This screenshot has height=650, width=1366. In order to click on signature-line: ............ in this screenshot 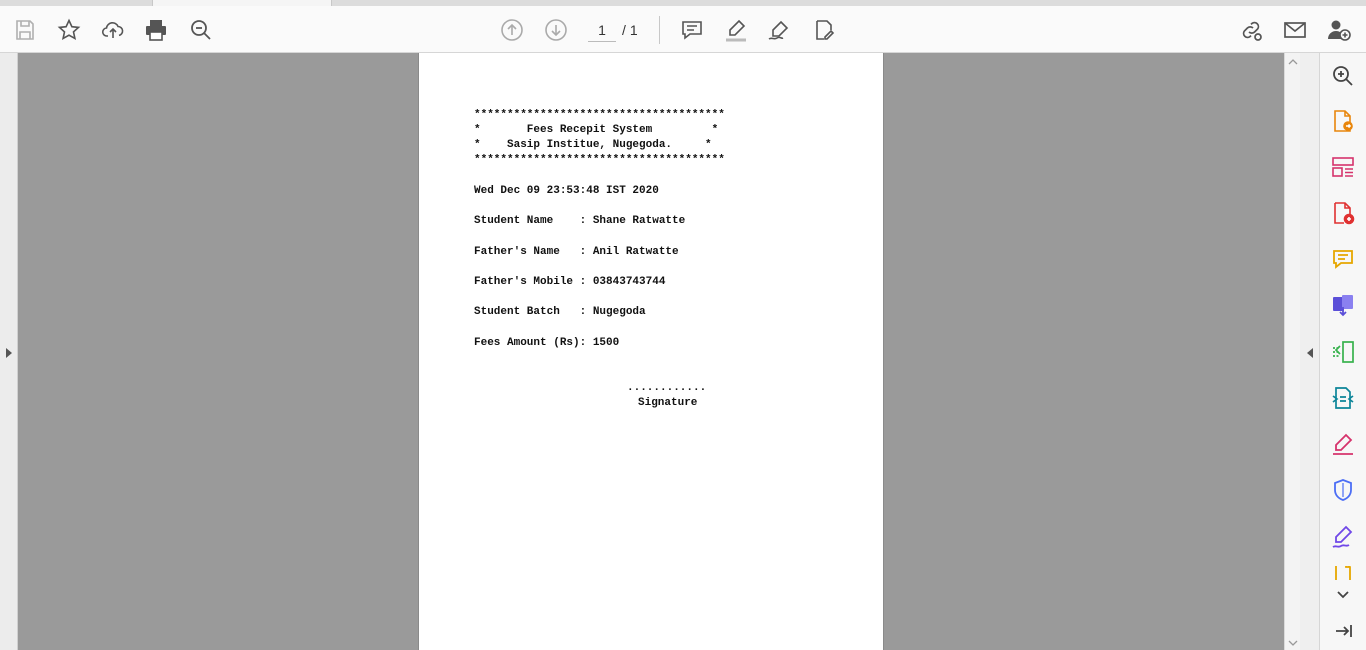, I will do `click(667, 388)`.